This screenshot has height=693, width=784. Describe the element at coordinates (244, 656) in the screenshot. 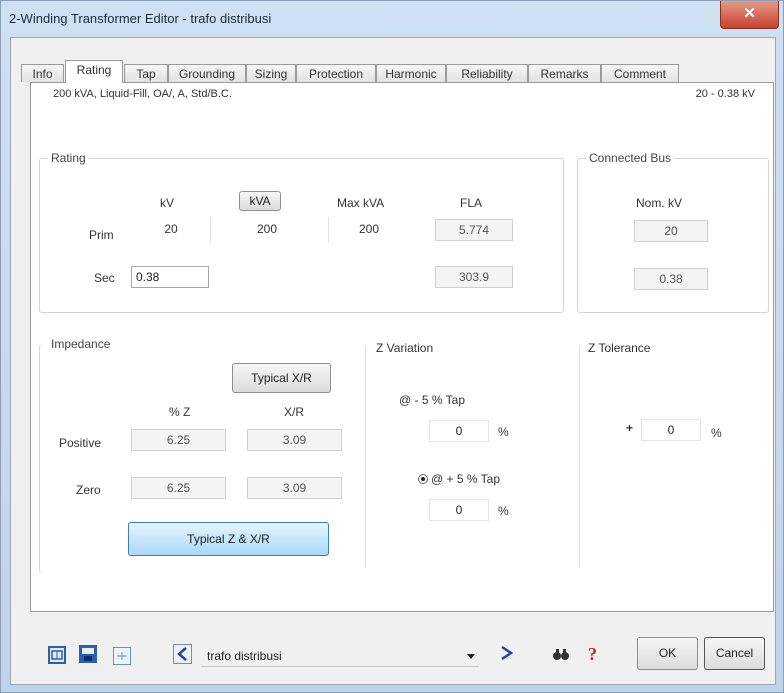

I see `element-selector-value: trafo distribusi` at that location.